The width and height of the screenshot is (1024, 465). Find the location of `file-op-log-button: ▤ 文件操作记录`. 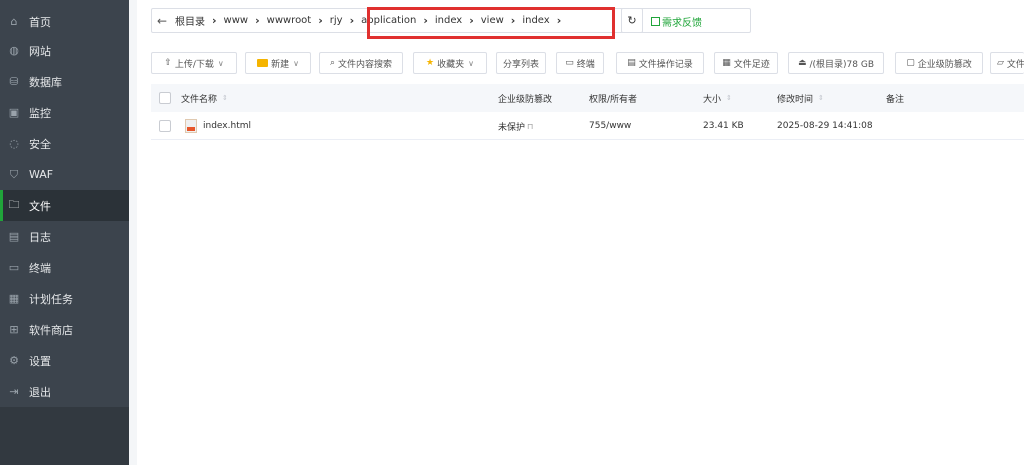

file-op-log-button: ▤ 文件操作记录 is located at coordinates (660, 63).